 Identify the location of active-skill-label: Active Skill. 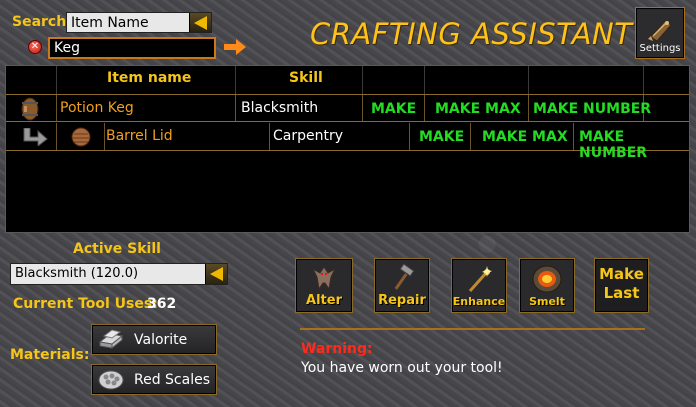
(117, 249).